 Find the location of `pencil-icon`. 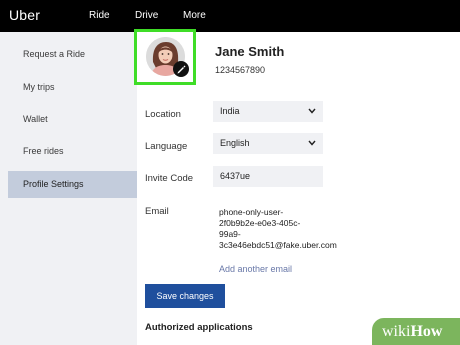

pencil-icon is located at coordinates (181, 69).